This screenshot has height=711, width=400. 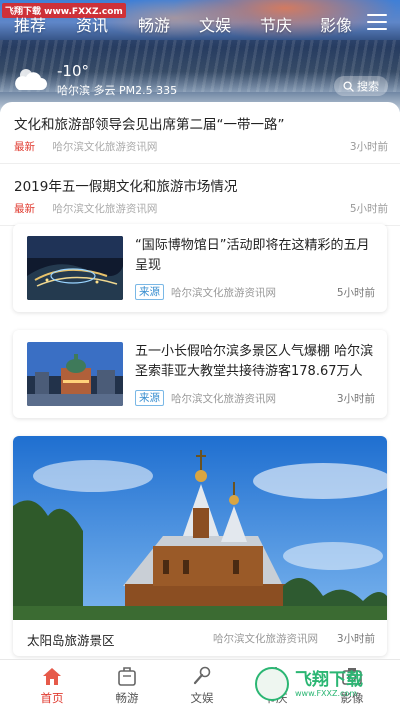 I want to click on microphone-icon, so click(x=202, y=675).